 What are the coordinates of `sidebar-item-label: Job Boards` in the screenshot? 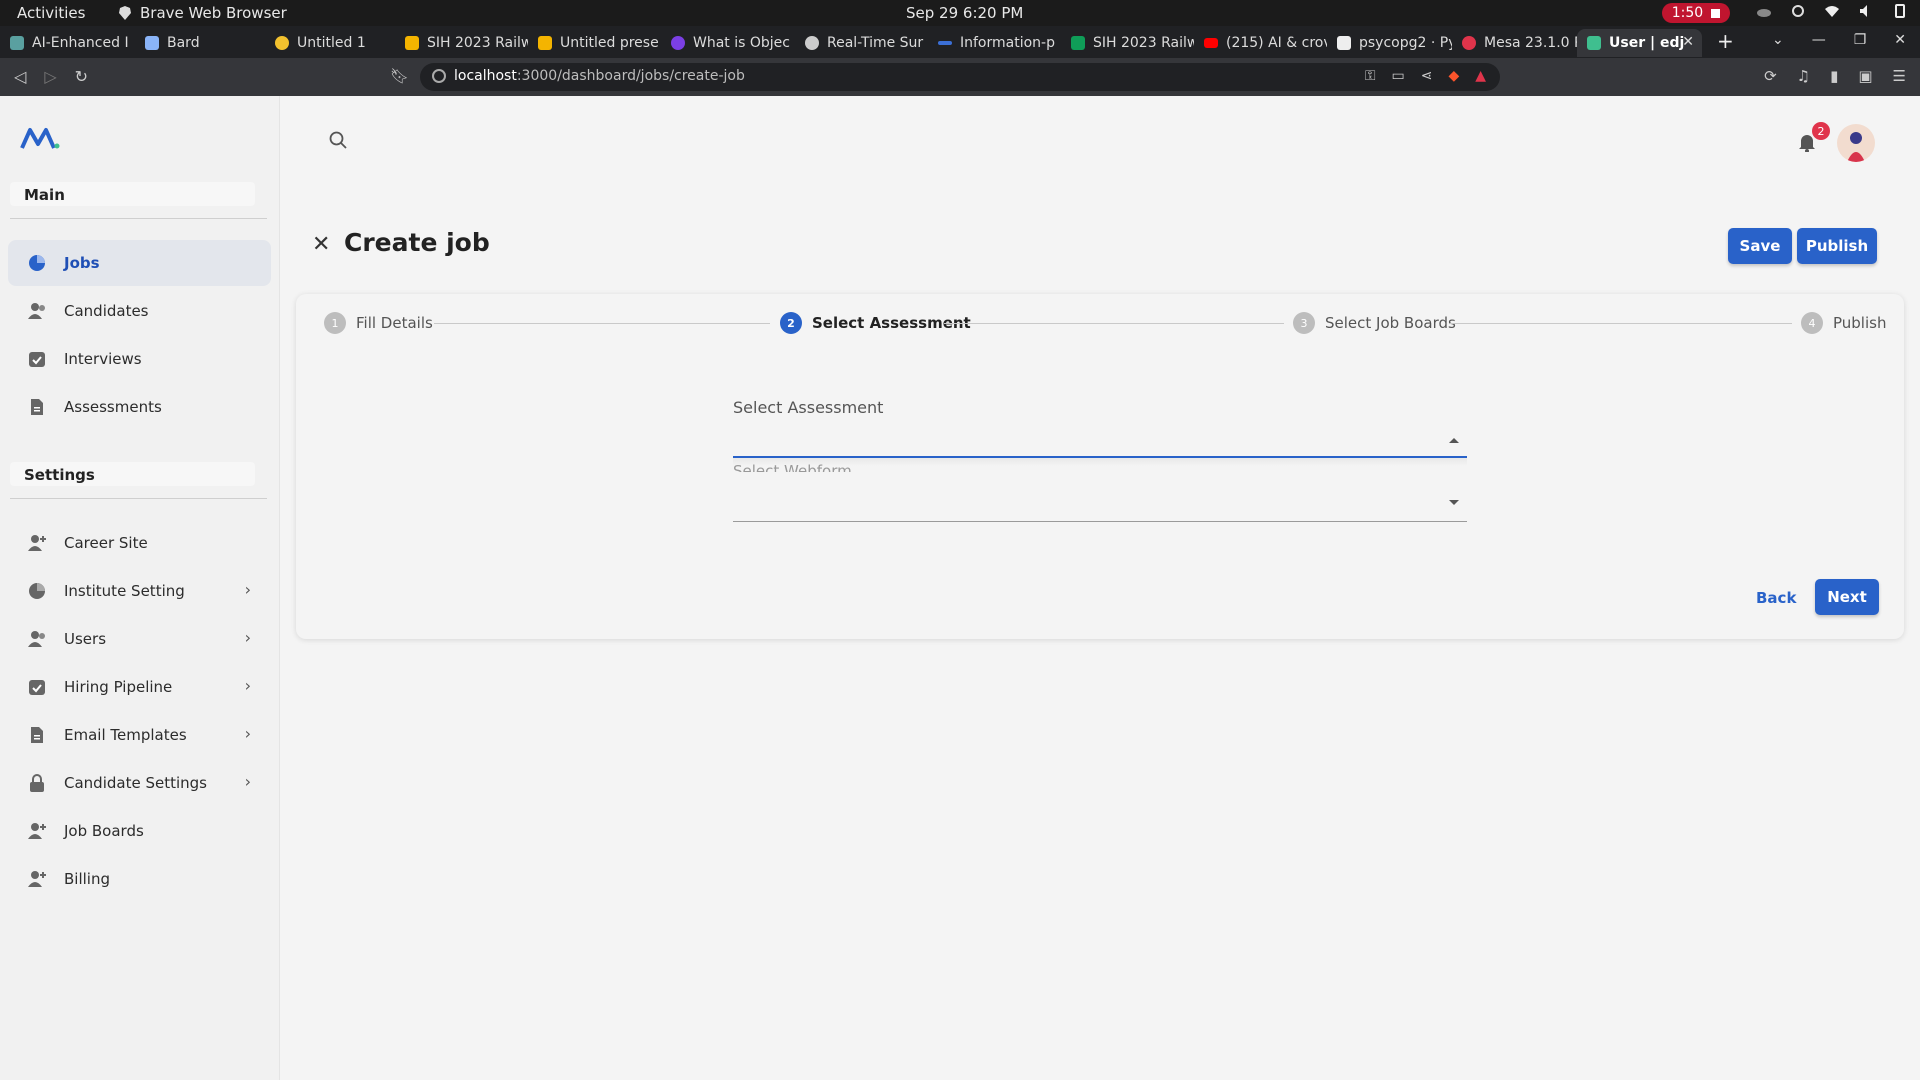 It's located at (104, 831).